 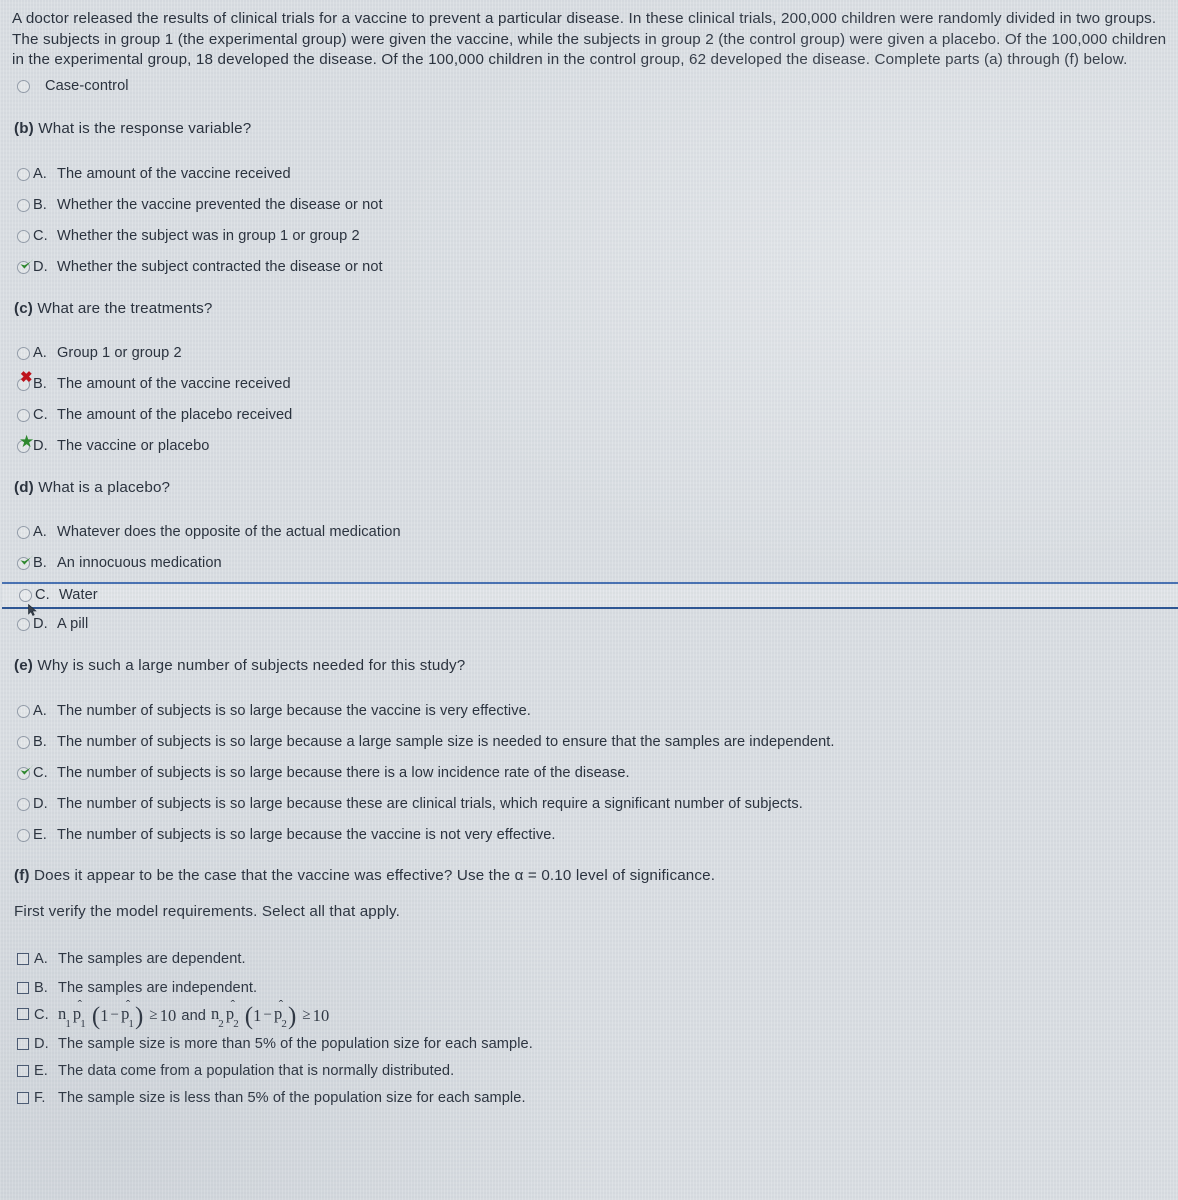 What do you see at coordinates (158, 987) in the screenshot?
I see `option-label: The samples are independent.` at bounding box center [158, 987].